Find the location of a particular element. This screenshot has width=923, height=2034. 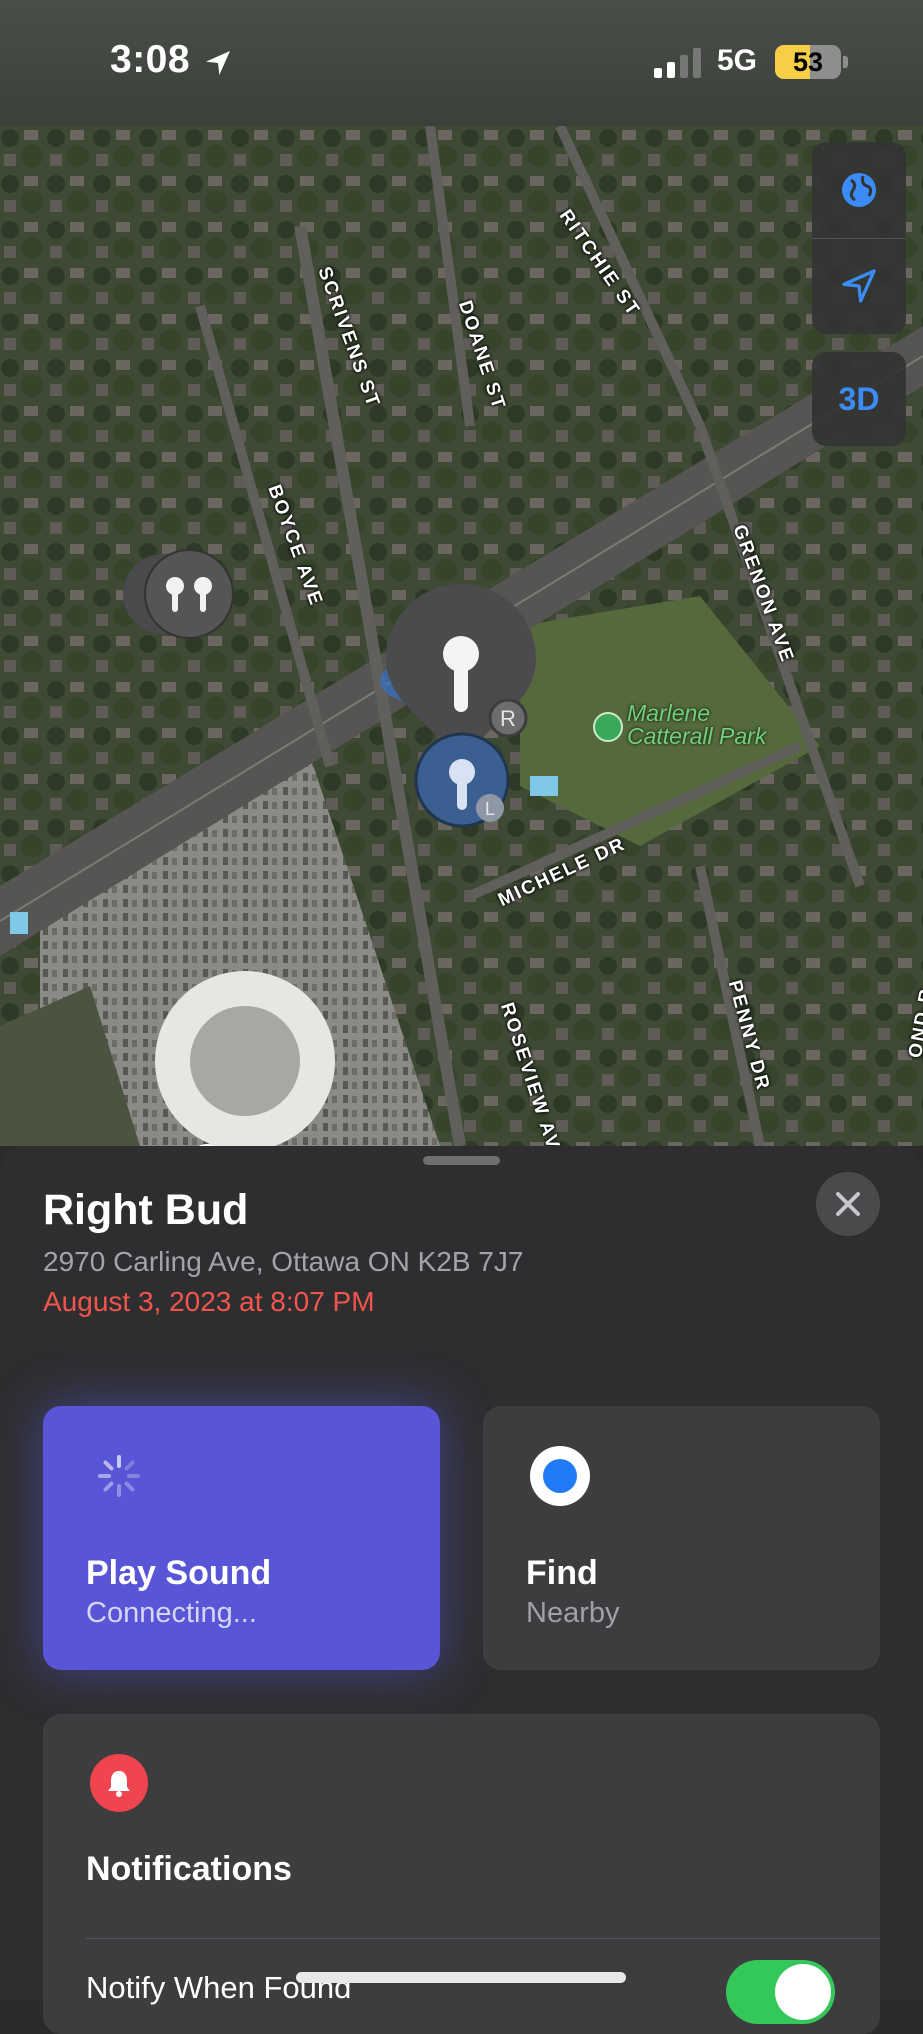

sheet-grabber is located at coordinates (461, 1160).